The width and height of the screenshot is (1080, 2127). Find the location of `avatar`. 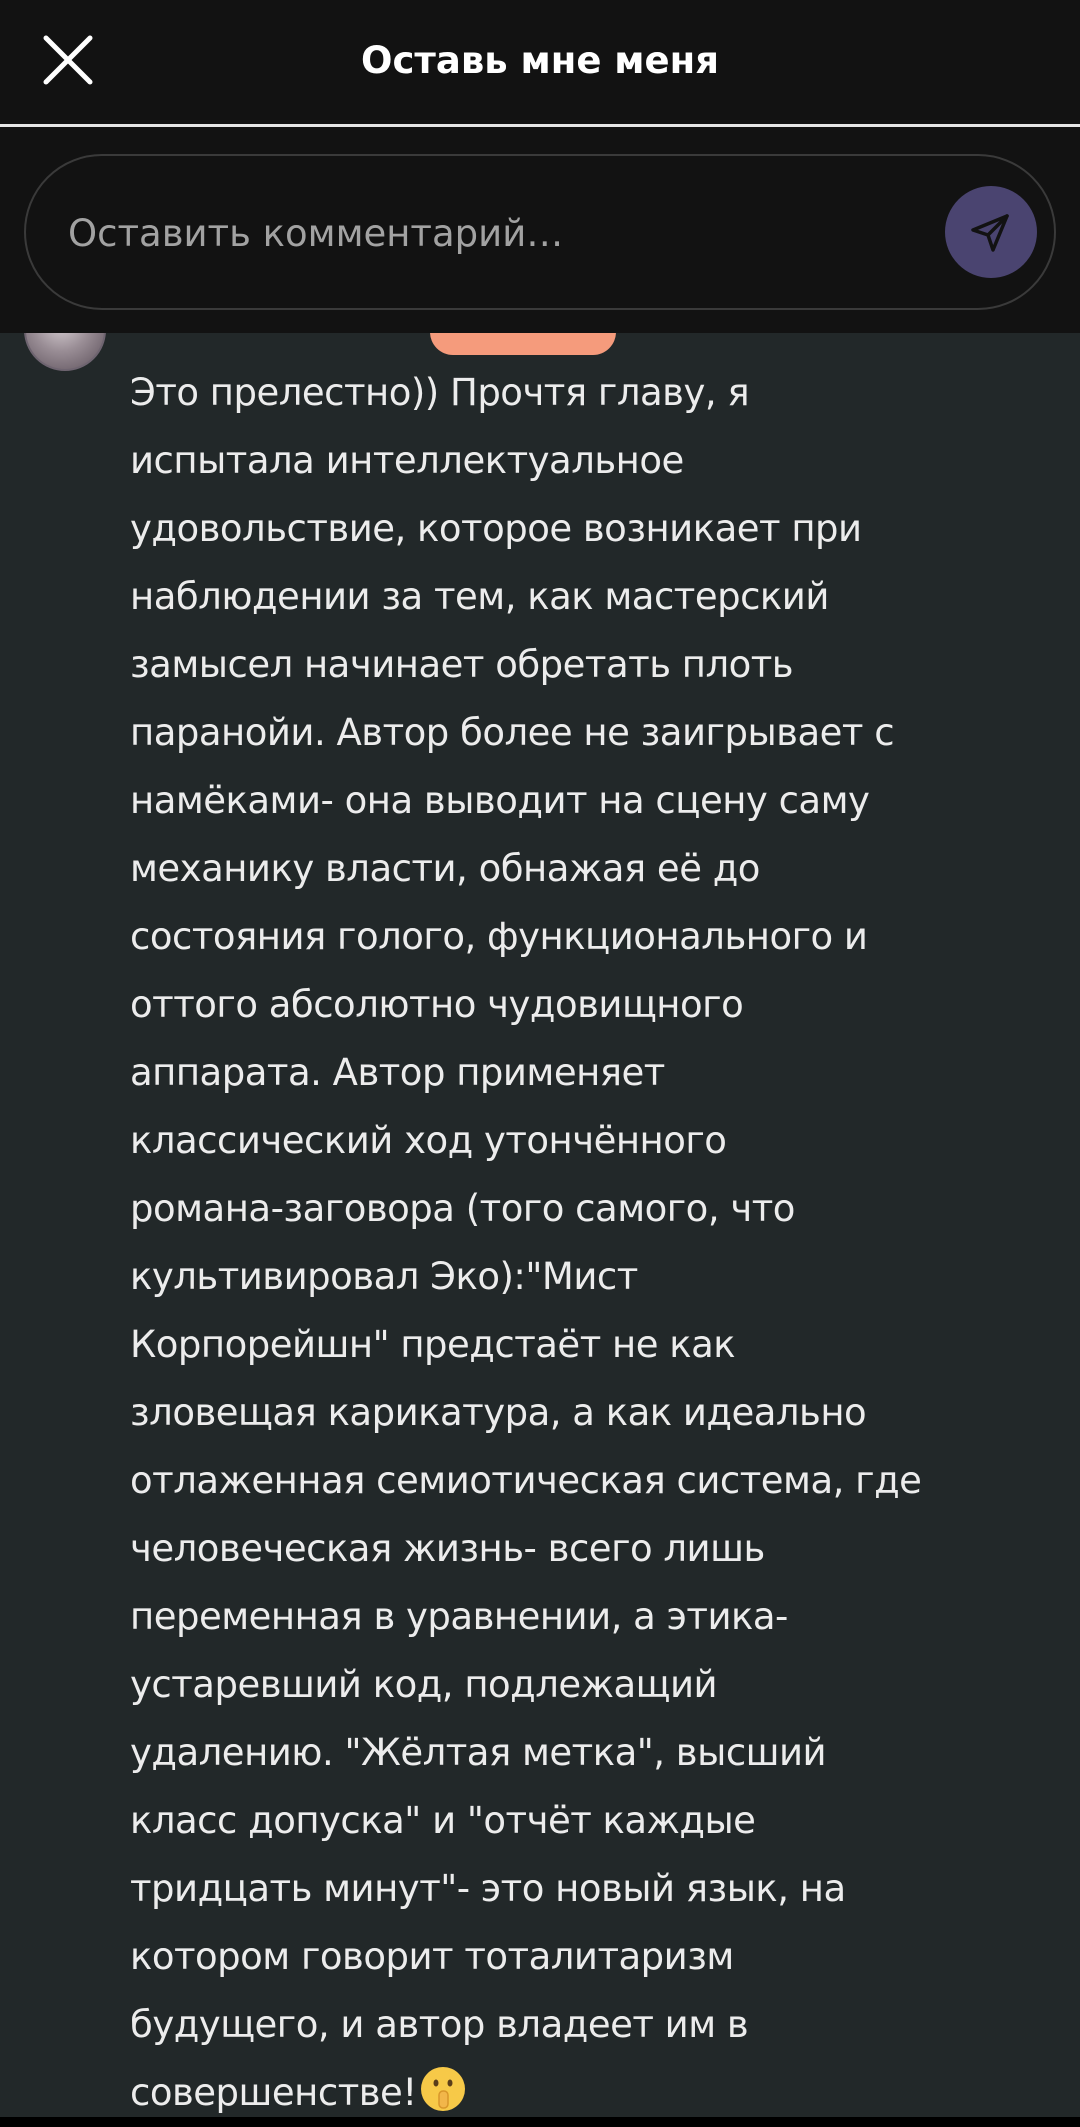

avatar is located at coordinates (65, 352).